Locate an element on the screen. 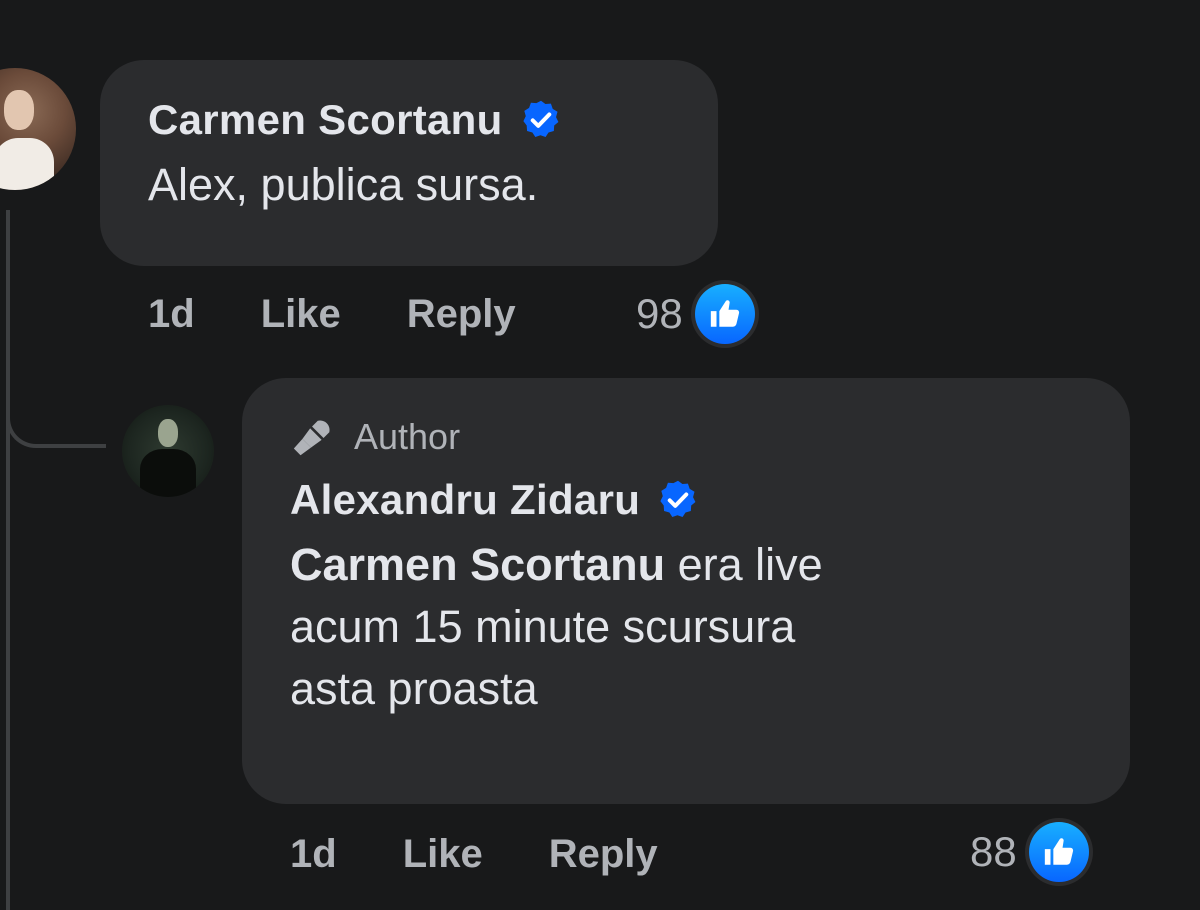  microphone-icon is located at coordinates (311, 438).